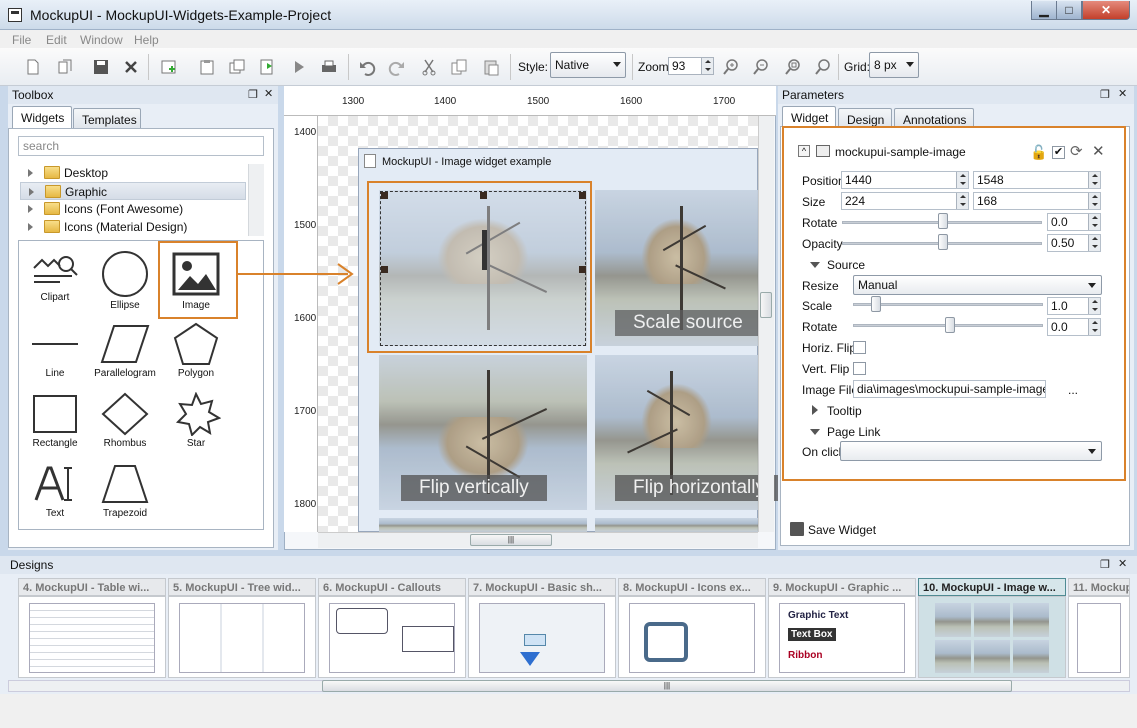 The height and width of the screenshot is (728, 1137). Describe the element at coordinates (56, 40) in the screenshot. I see `menu-edit: Edit` at that location.